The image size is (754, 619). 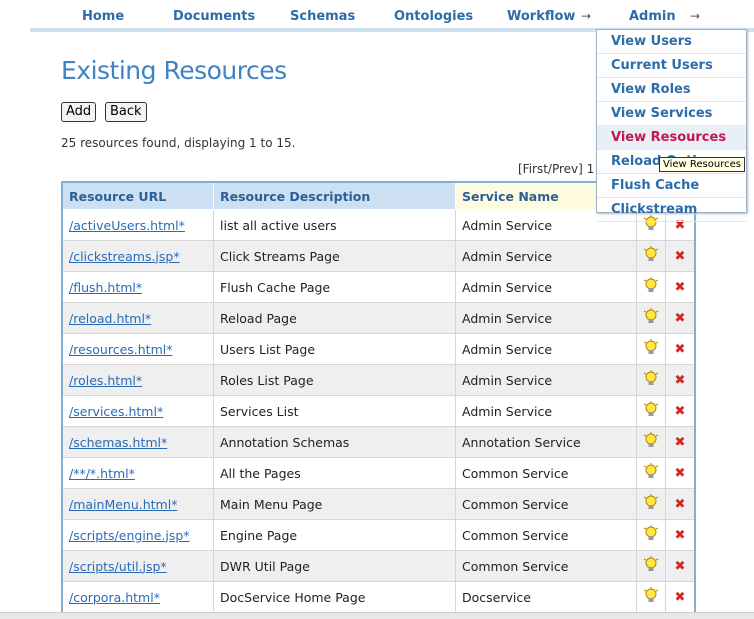 What do you see at coordinates (214, 16) in the screenshot?
I see `nav-documents: Documents` at bounding box center [214, 16].